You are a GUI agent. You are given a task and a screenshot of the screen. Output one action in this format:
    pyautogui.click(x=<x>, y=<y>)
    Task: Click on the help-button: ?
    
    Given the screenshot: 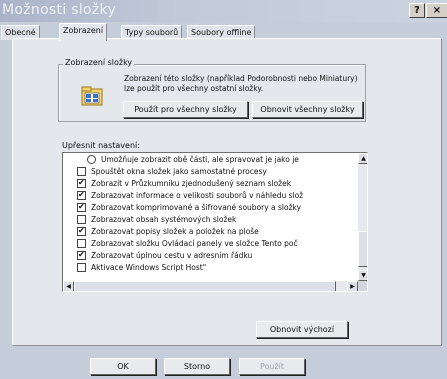 What is the action you would take?
    pyautogui.click(x=417, y=10)
    